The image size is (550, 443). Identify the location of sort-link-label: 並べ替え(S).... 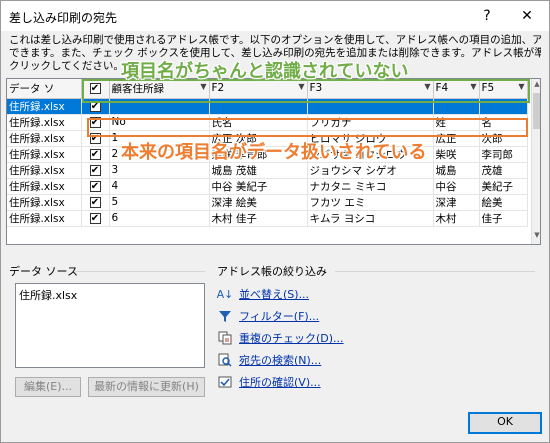
(274, 294).